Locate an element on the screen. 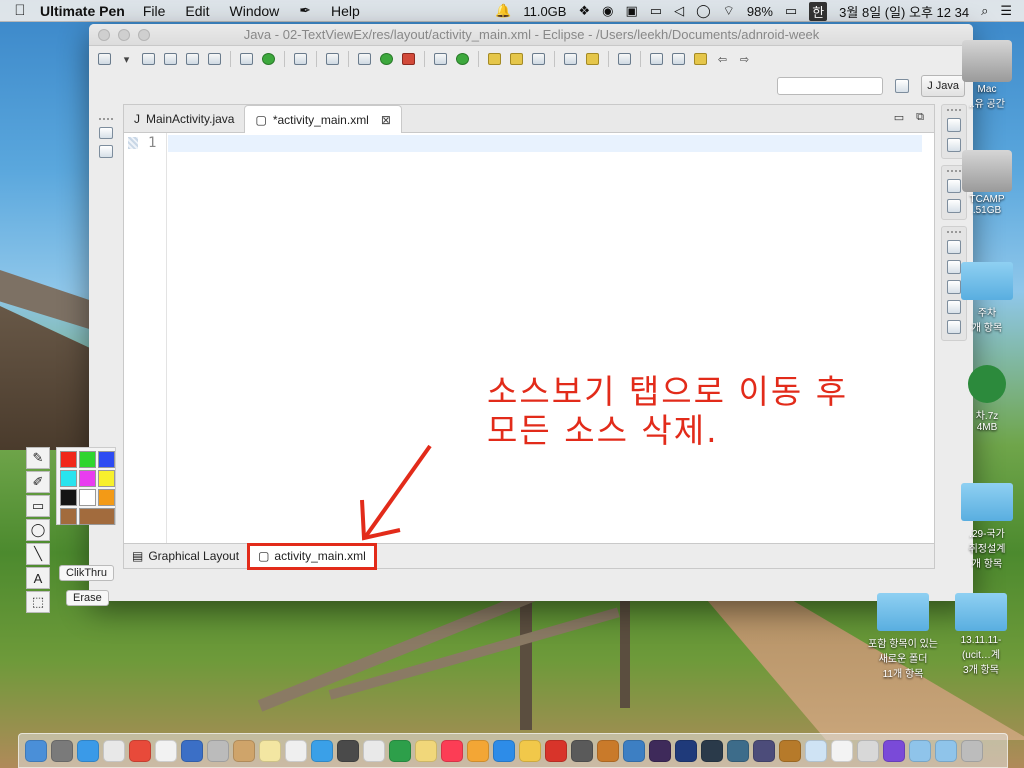 This screenshot has height=768, width=1024. print-icon is located at coordinates (214, 59).